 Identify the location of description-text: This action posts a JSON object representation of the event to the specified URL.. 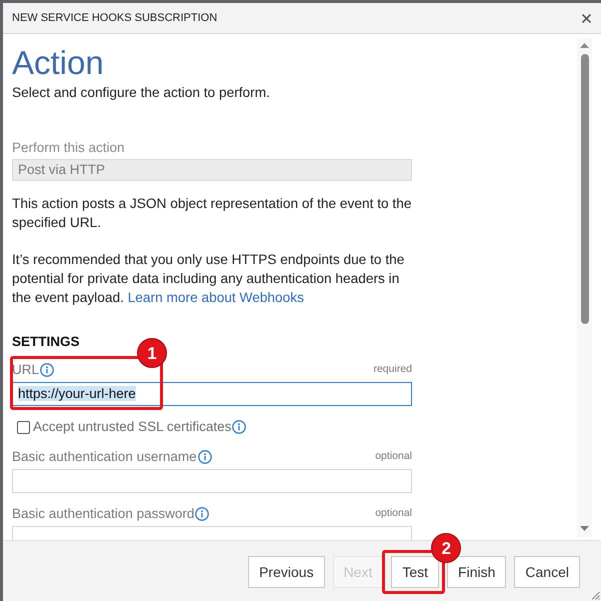
(212, 213).